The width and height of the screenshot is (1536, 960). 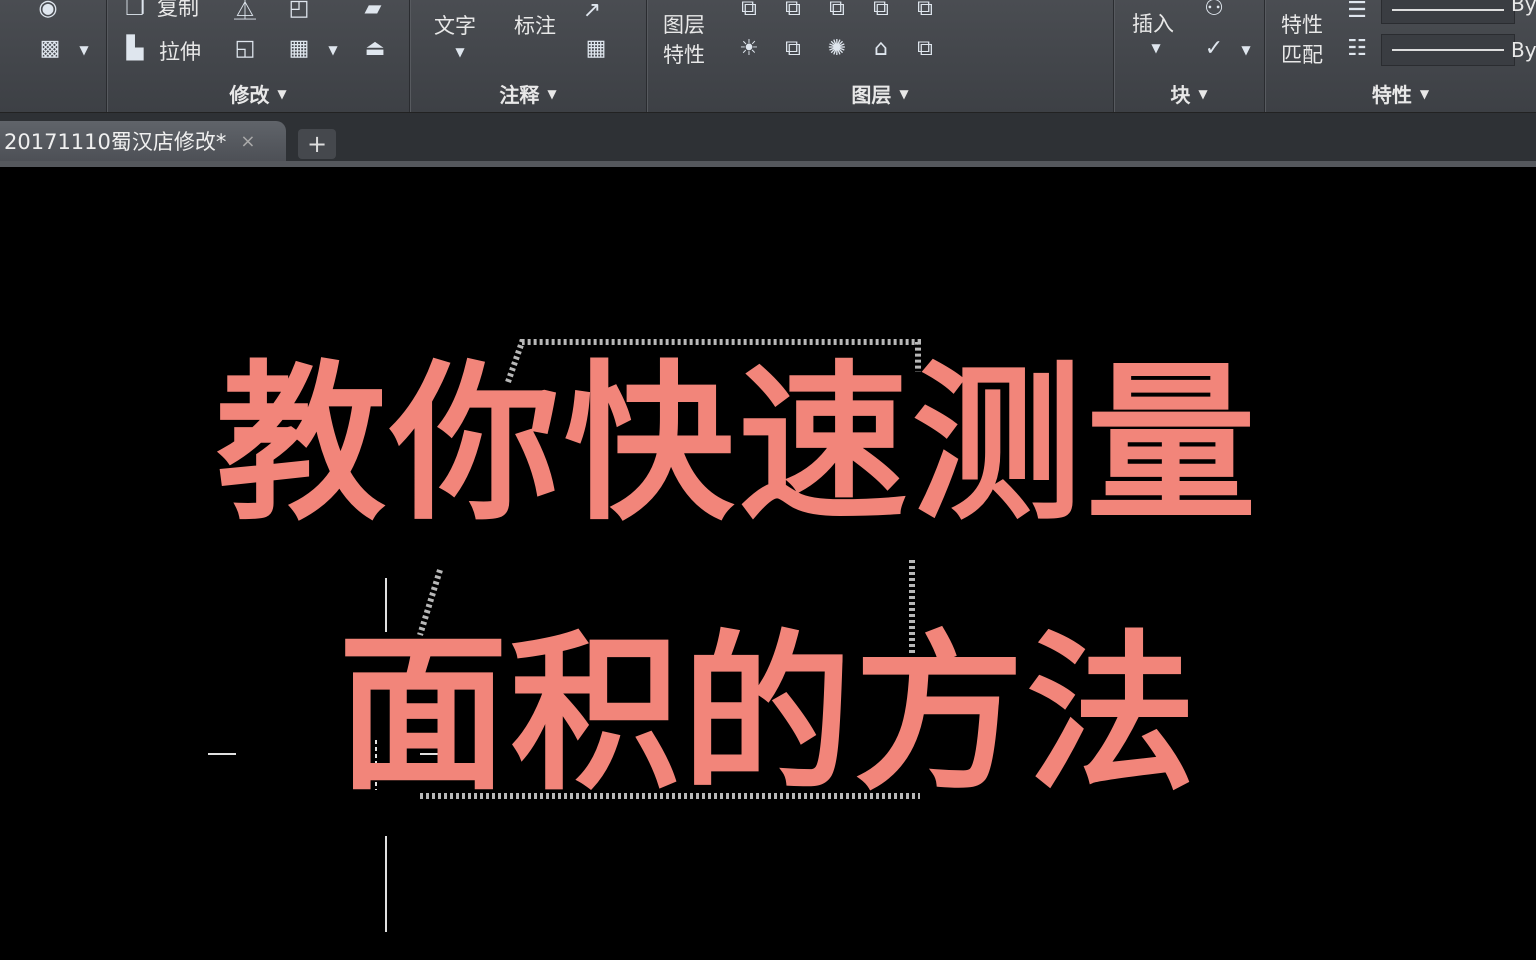 What do you see at coordinates (247, 141) in the screenshot?
I see `close-icon: ×` at bounding box center [247, 141].